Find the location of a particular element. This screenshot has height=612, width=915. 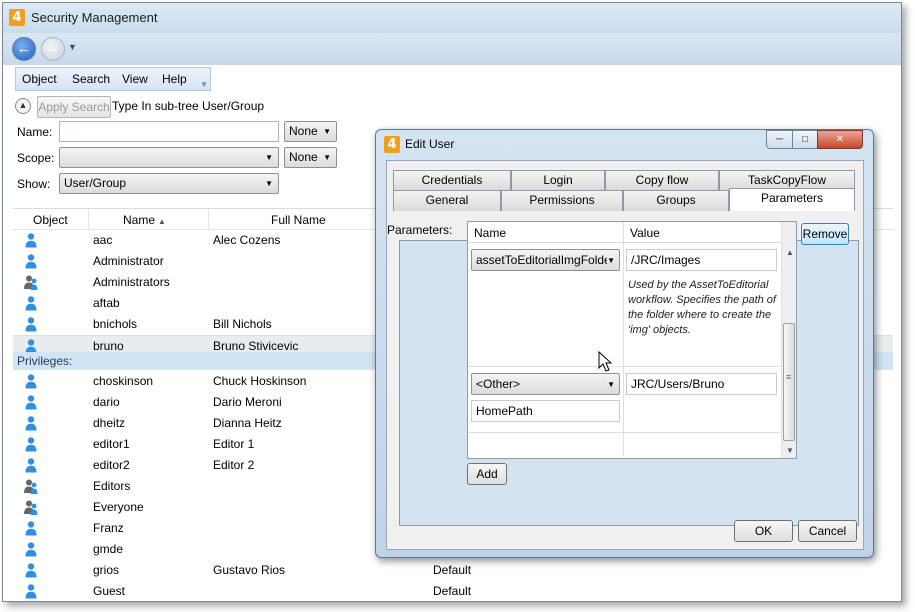

column-name-label: Name is located at coordinates (139, 220).